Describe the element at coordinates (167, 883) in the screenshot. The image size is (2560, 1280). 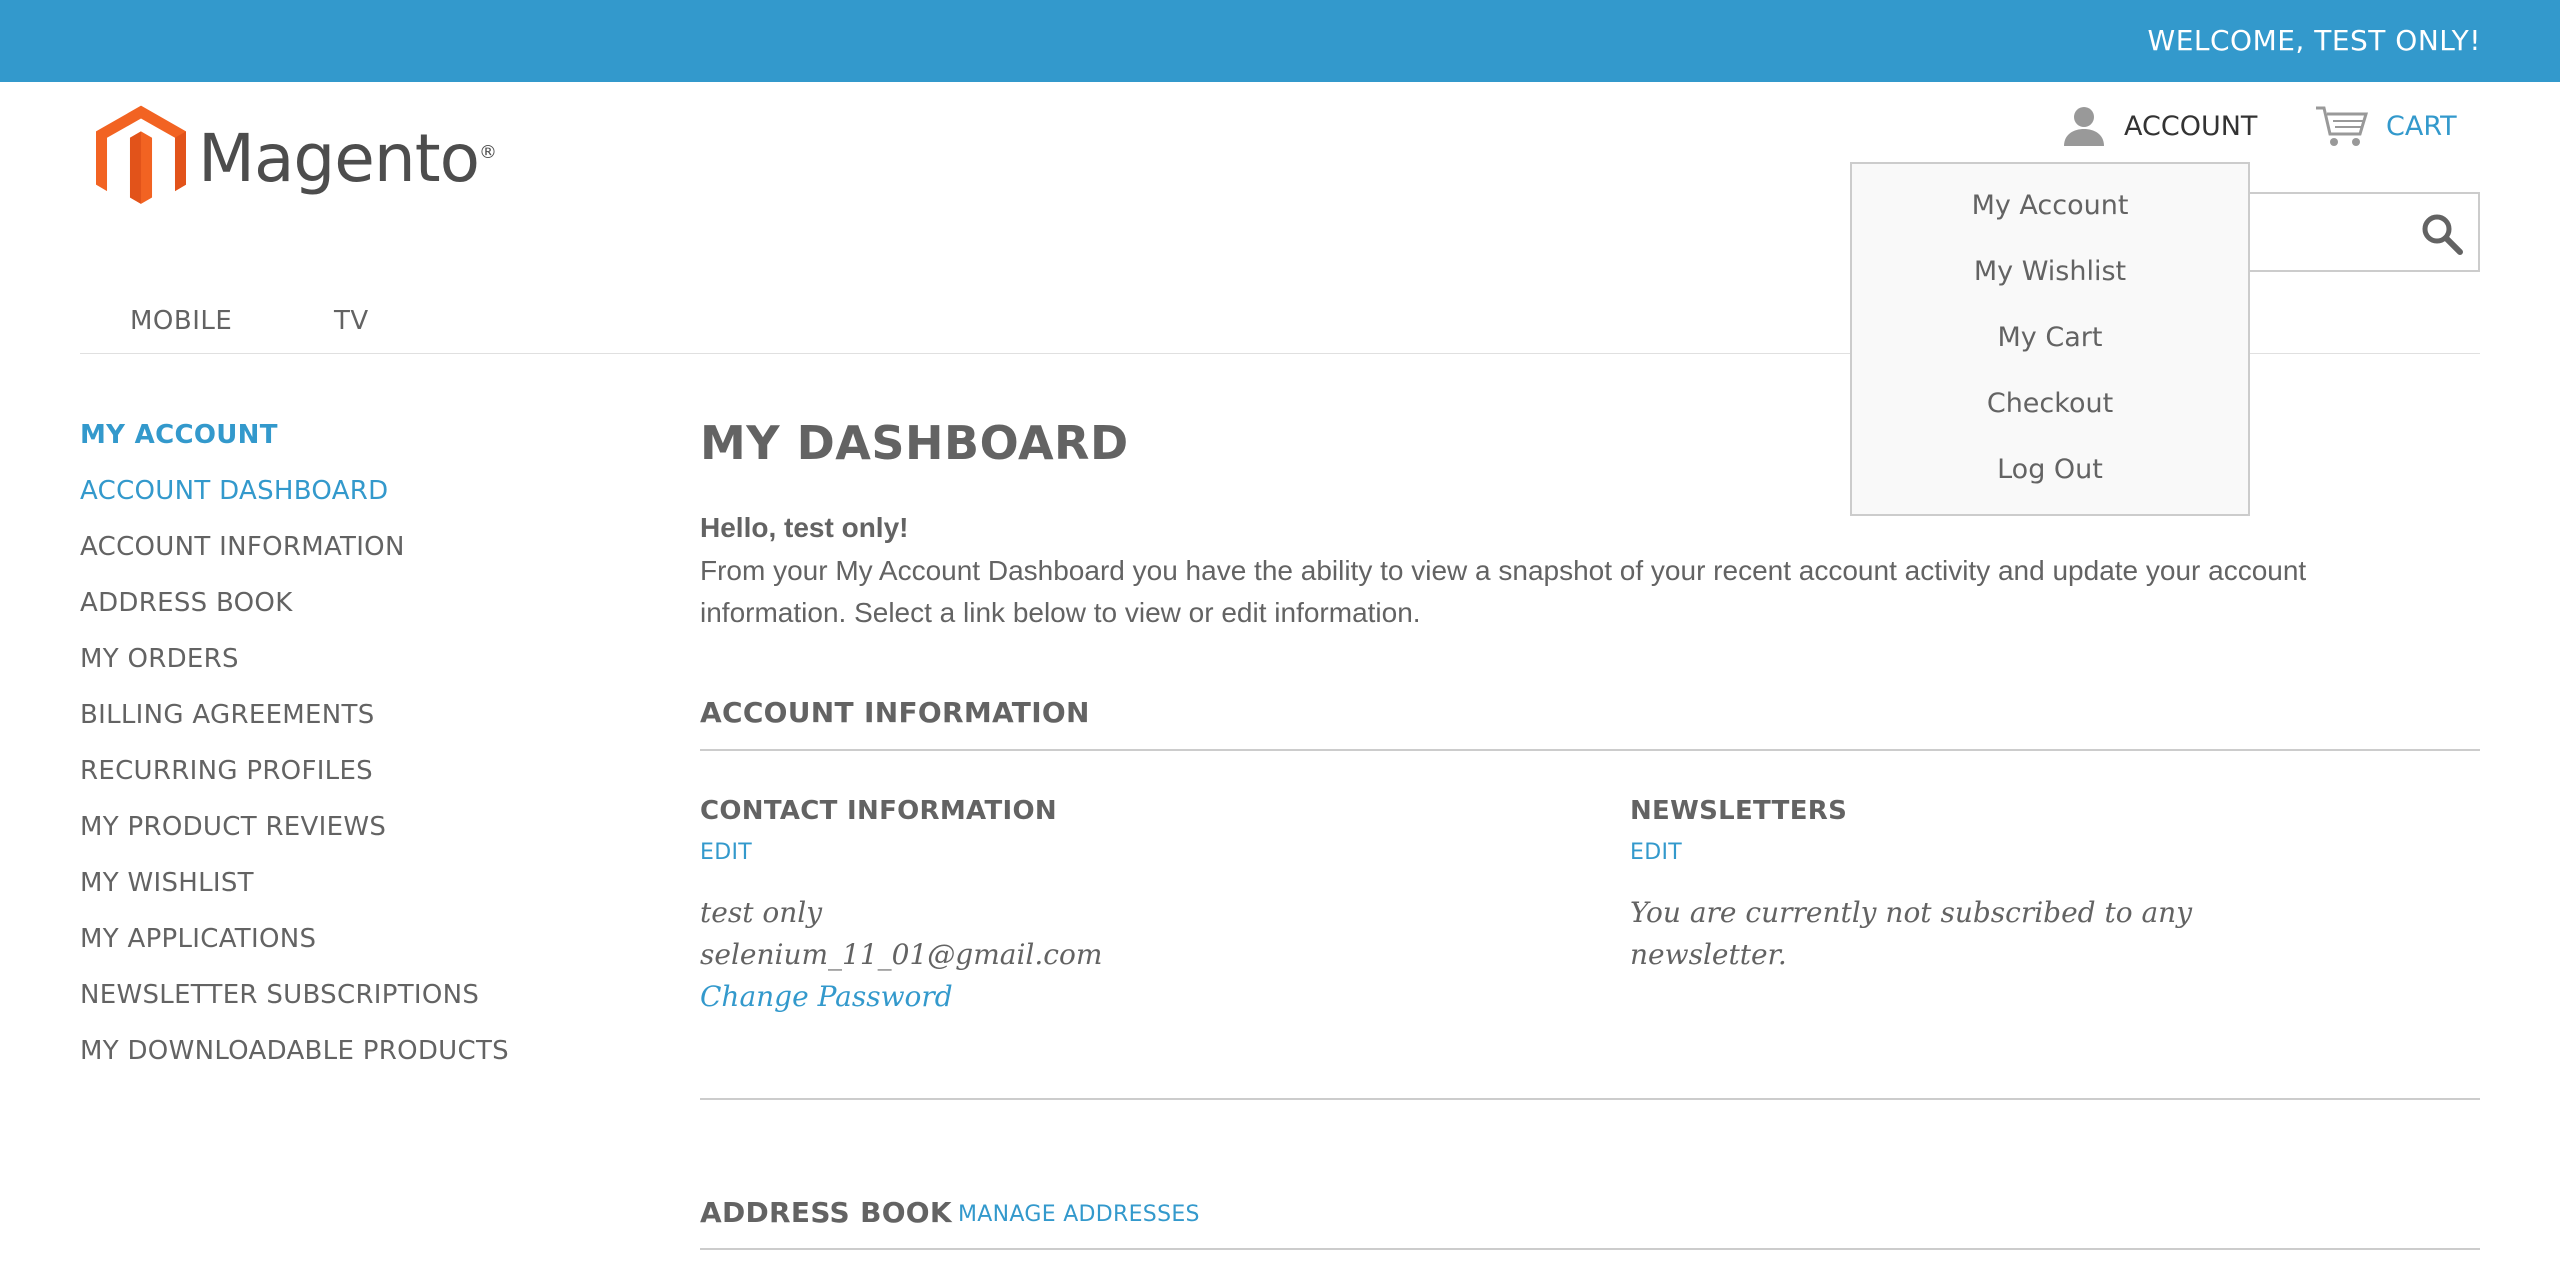
I see `sidebar-item-my-wishlist: MY WISHLIST` at that location.